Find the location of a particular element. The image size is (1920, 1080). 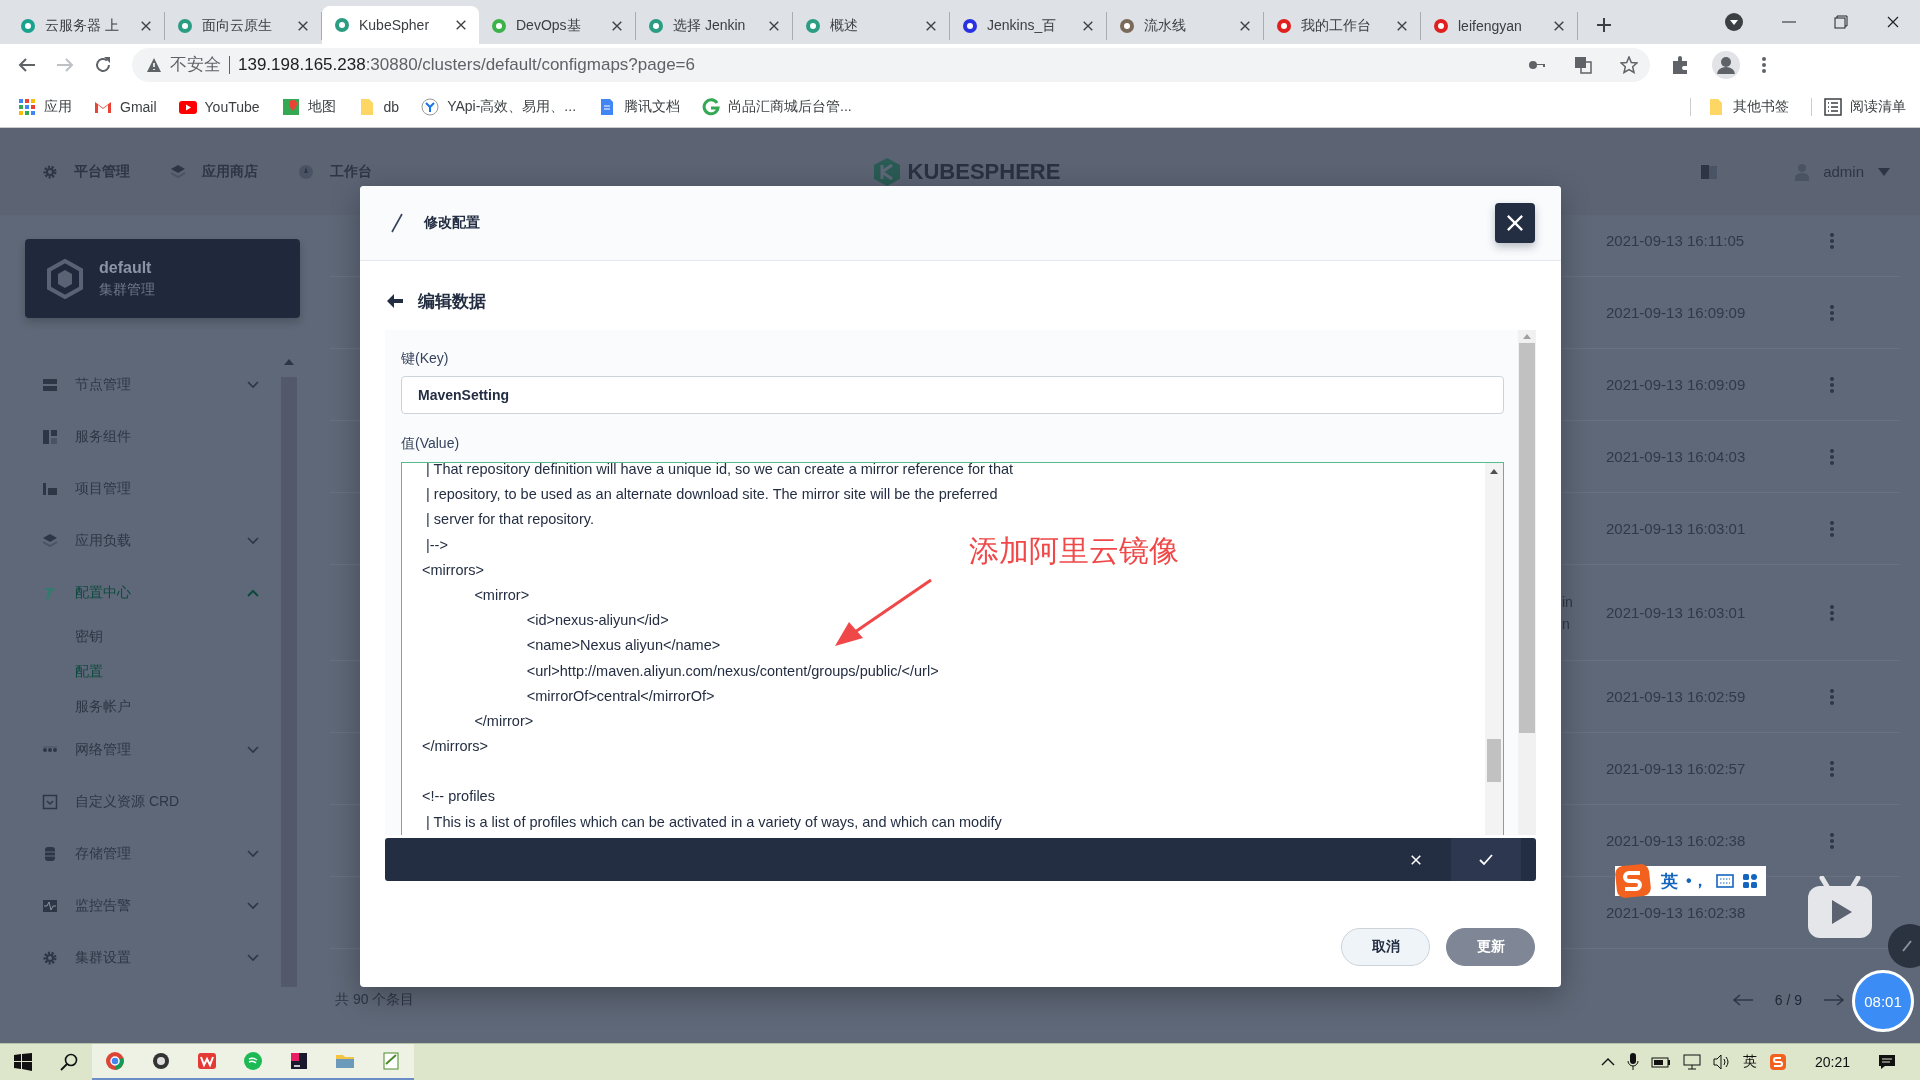

prev-page-icon is located at coordinates (1742, 1000).